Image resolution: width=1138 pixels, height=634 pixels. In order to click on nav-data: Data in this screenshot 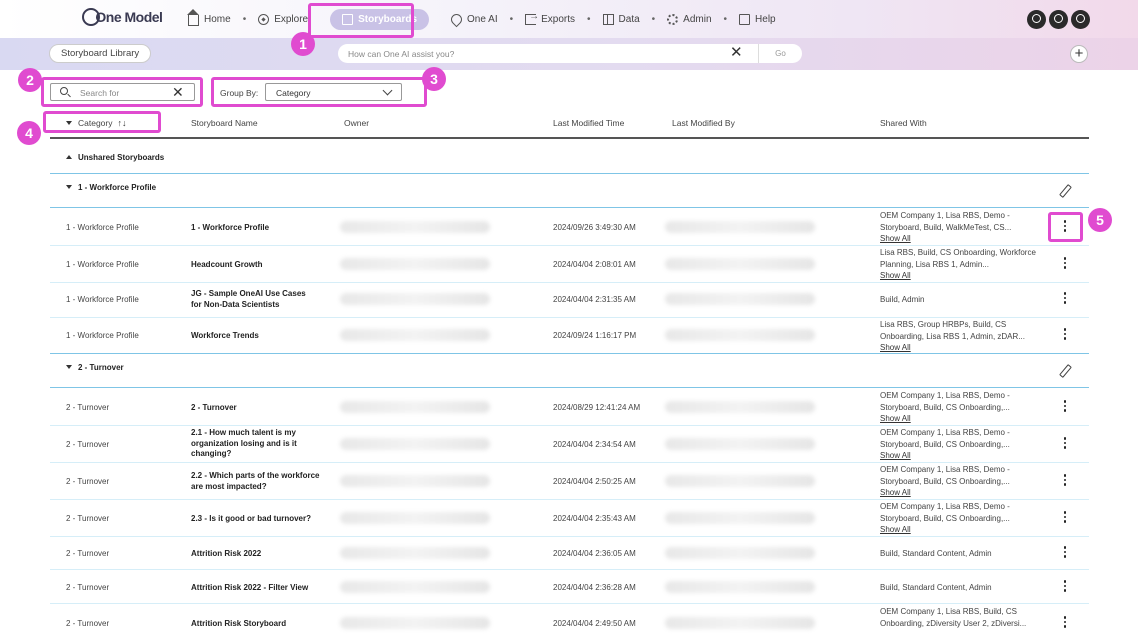, I will do `click(621, 19)`.